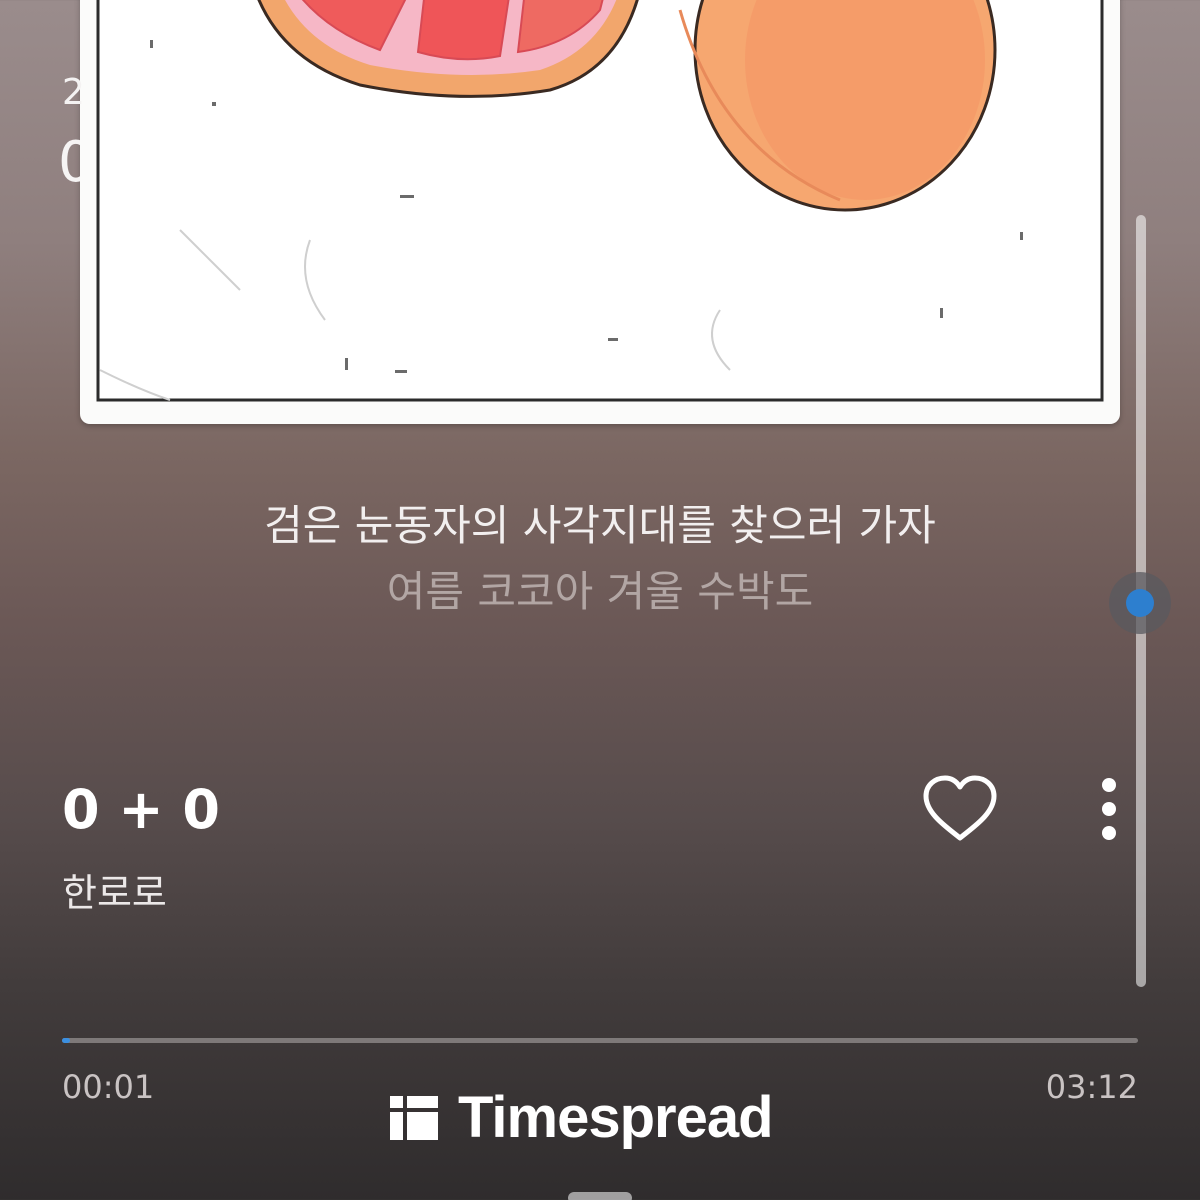 This screenshot has width=1200, height=1200. What do you see at coordinates (1091, 1087) in the screenshot?
I see `total-duration: 03:12` at bounding box center [1091, 1087].